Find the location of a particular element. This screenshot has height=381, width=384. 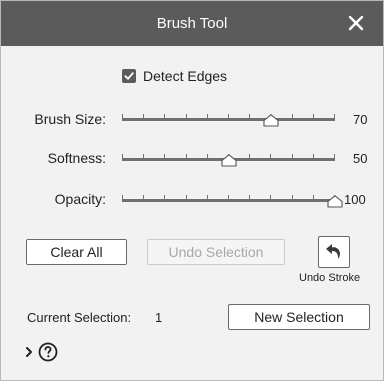

undo-stroke-button is located at coordinates (334, 252).